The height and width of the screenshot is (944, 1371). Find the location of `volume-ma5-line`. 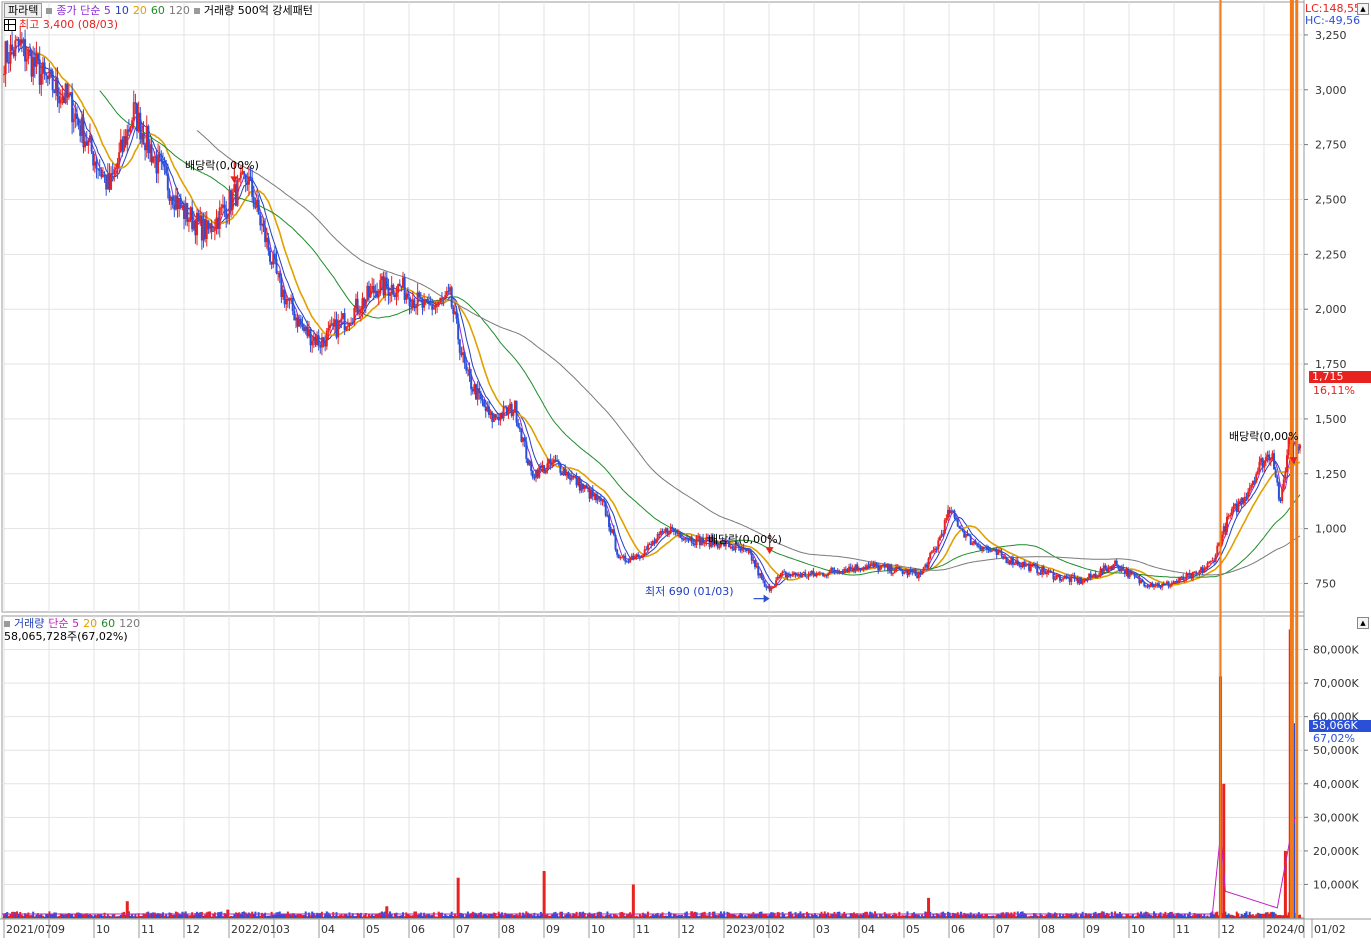

volume-ma5-line is located at coordinates (648, 866).